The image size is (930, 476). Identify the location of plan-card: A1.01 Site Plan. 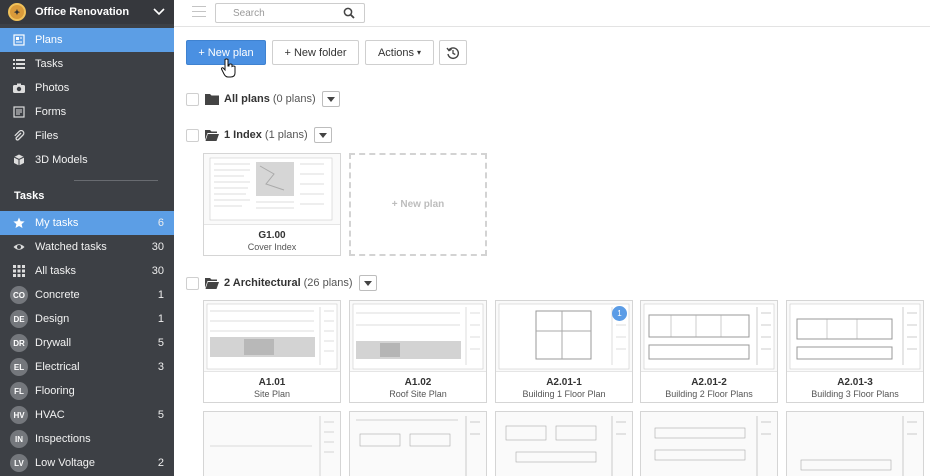
(272, 351).